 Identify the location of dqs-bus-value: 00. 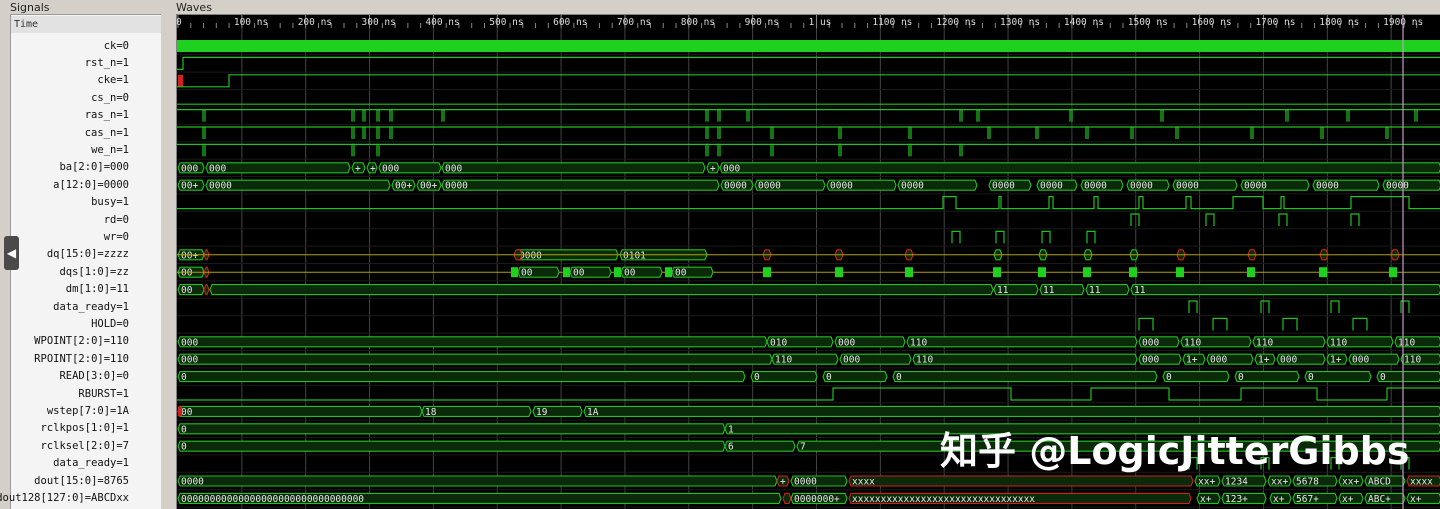
(579, 273).